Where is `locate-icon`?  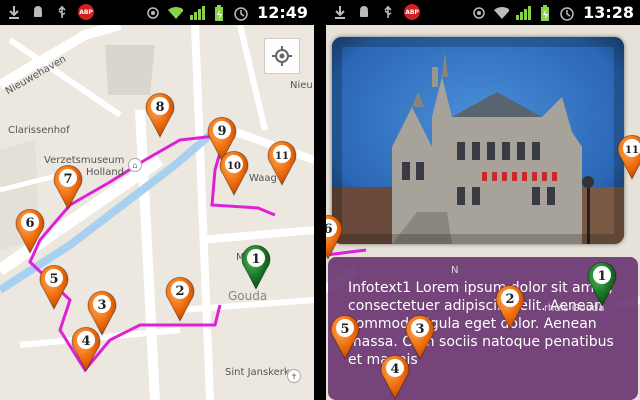
locate-icon is located at coordinates (282, 56).